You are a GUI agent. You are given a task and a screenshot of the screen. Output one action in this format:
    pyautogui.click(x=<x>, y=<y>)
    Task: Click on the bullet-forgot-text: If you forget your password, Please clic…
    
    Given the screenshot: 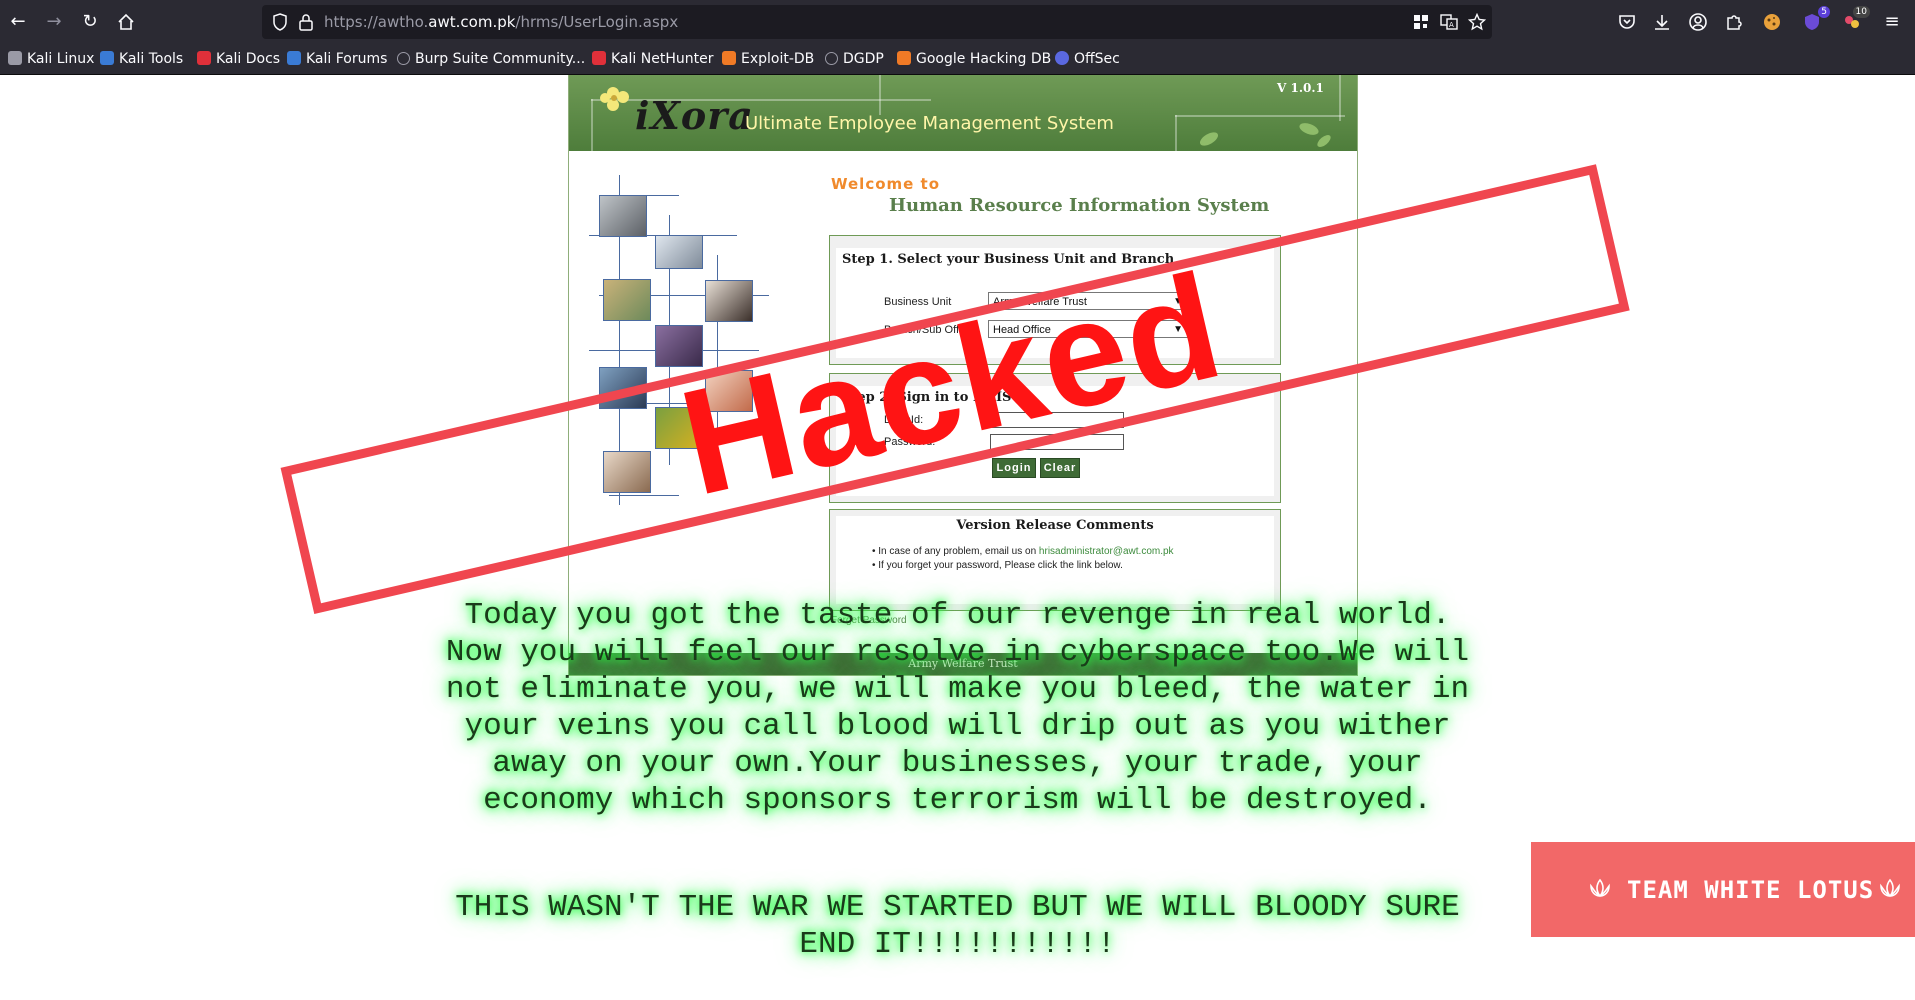 What is the action you would take?
    pyautogui.click(x=1000, y=565)
    